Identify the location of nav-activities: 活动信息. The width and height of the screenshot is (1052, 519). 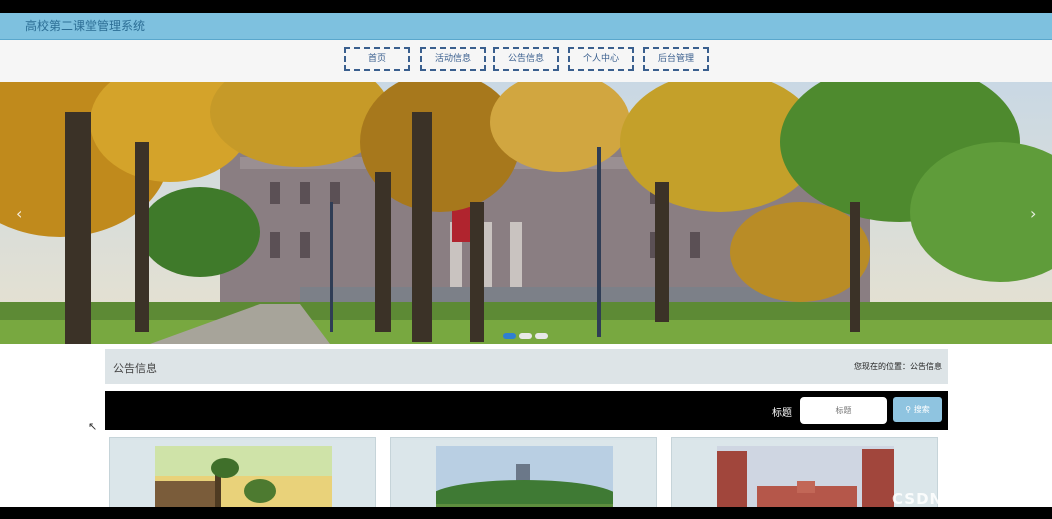
(453, 59).